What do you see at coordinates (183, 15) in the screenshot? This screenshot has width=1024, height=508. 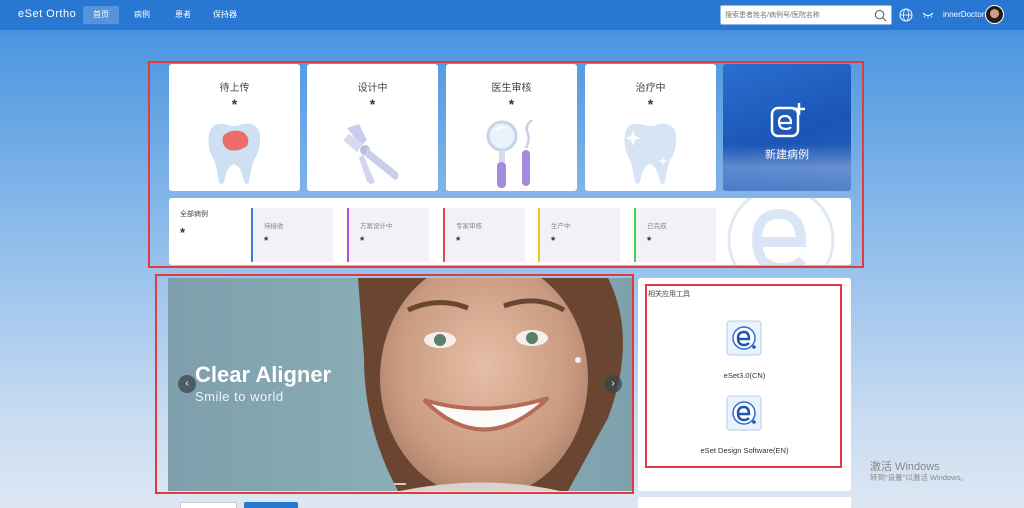 I see `nav-patients: 患者` at bounding box center [183, 15].